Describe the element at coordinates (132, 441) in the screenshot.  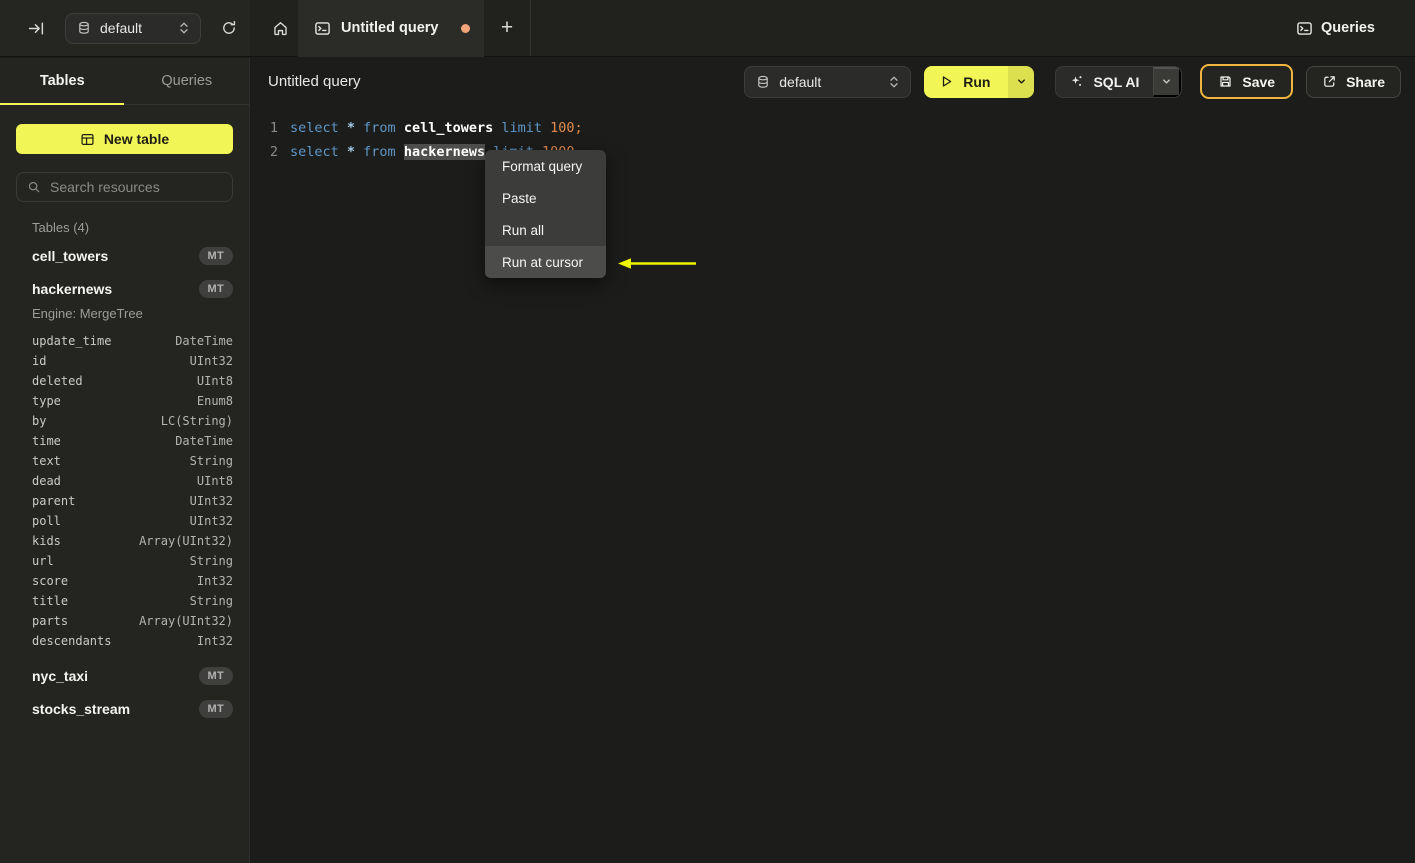
I see `column-row: time DateTime` at that location.